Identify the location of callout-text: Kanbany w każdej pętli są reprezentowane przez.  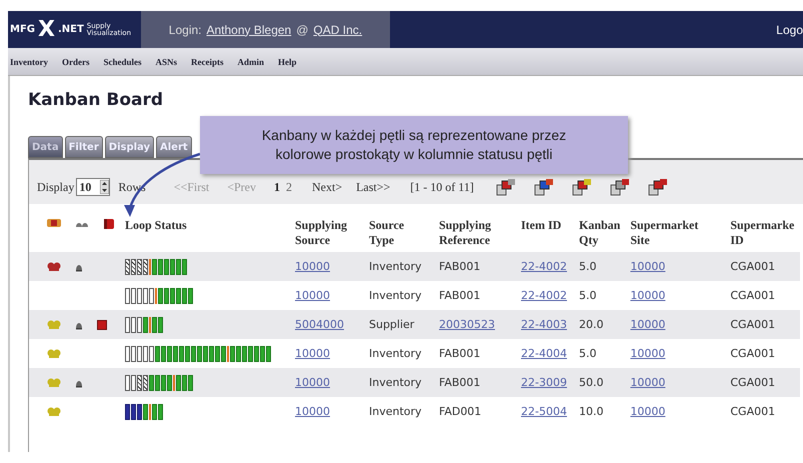
(414, 135).